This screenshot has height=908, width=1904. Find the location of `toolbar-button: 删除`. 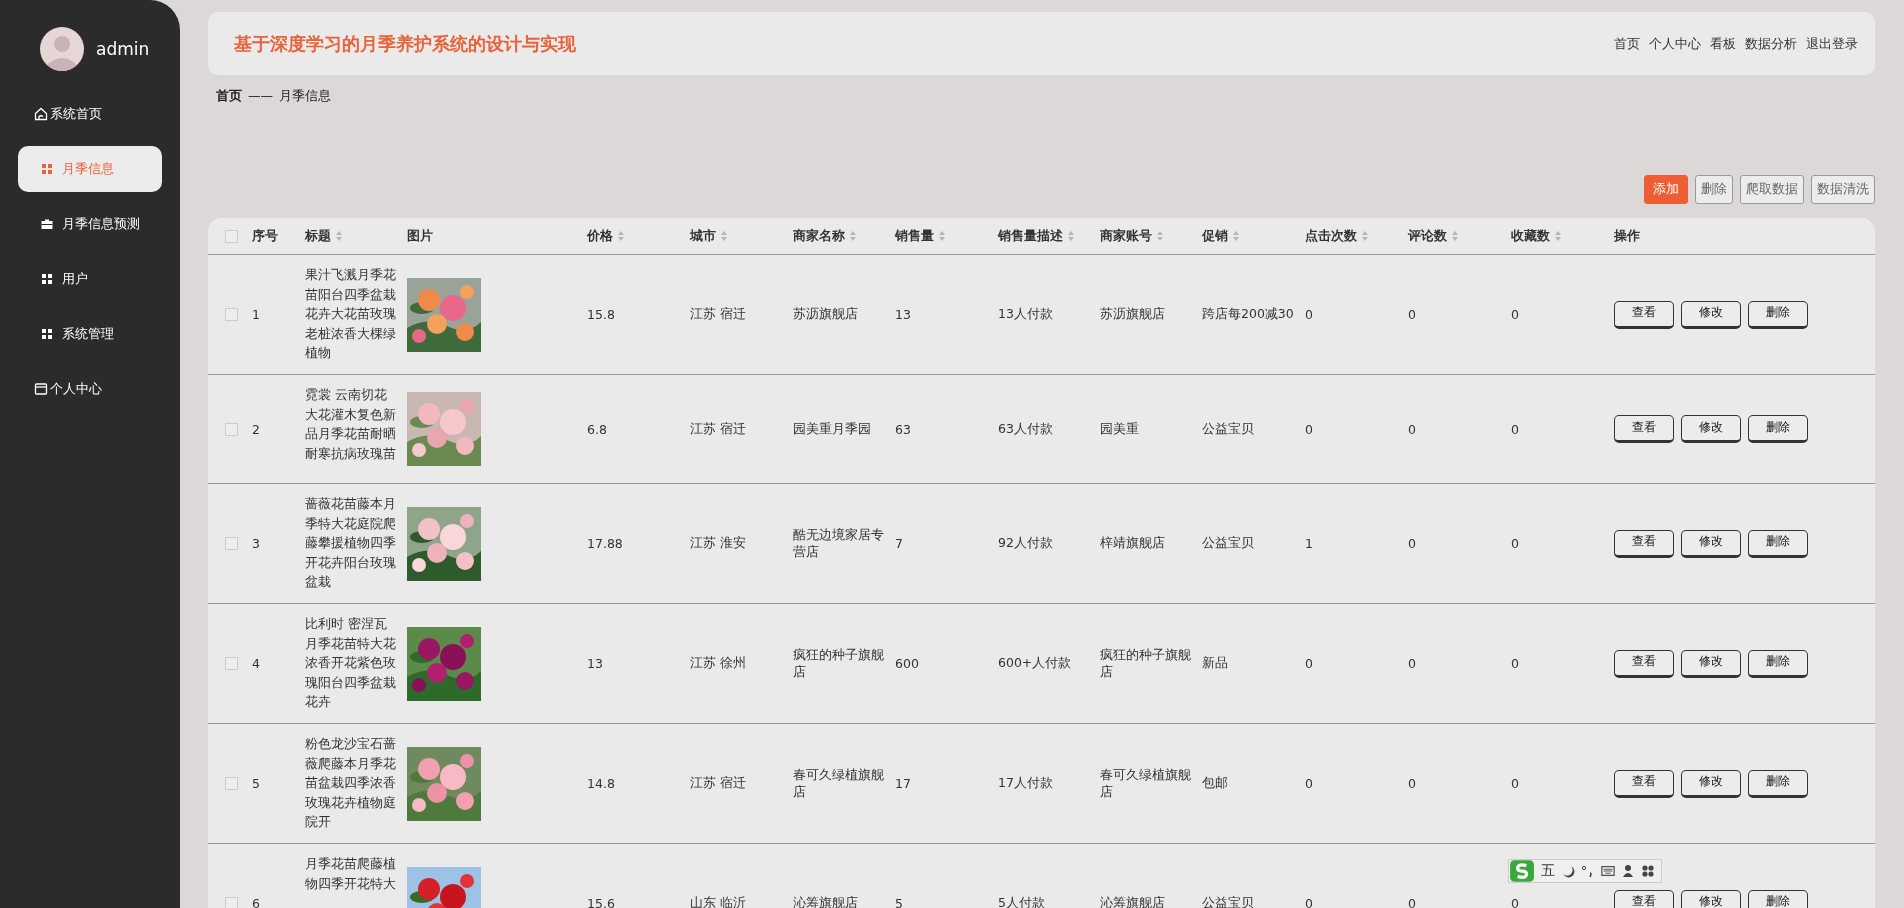

toolbar-button: 删除 is located at coordinates (1714, 189).